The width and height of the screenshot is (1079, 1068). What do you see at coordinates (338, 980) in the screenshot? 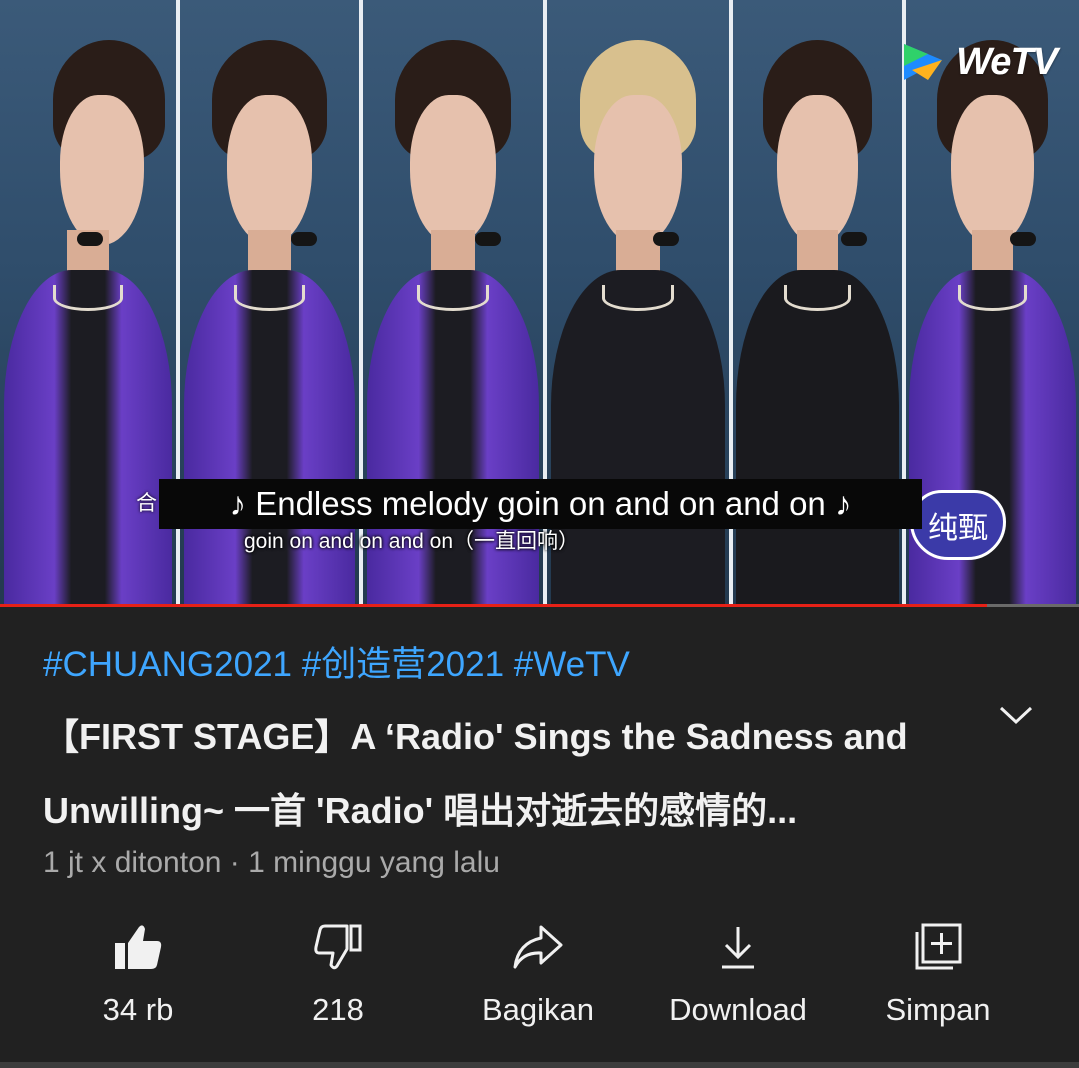
I see `dislike-button: 218` at bounding box center [338, 980].